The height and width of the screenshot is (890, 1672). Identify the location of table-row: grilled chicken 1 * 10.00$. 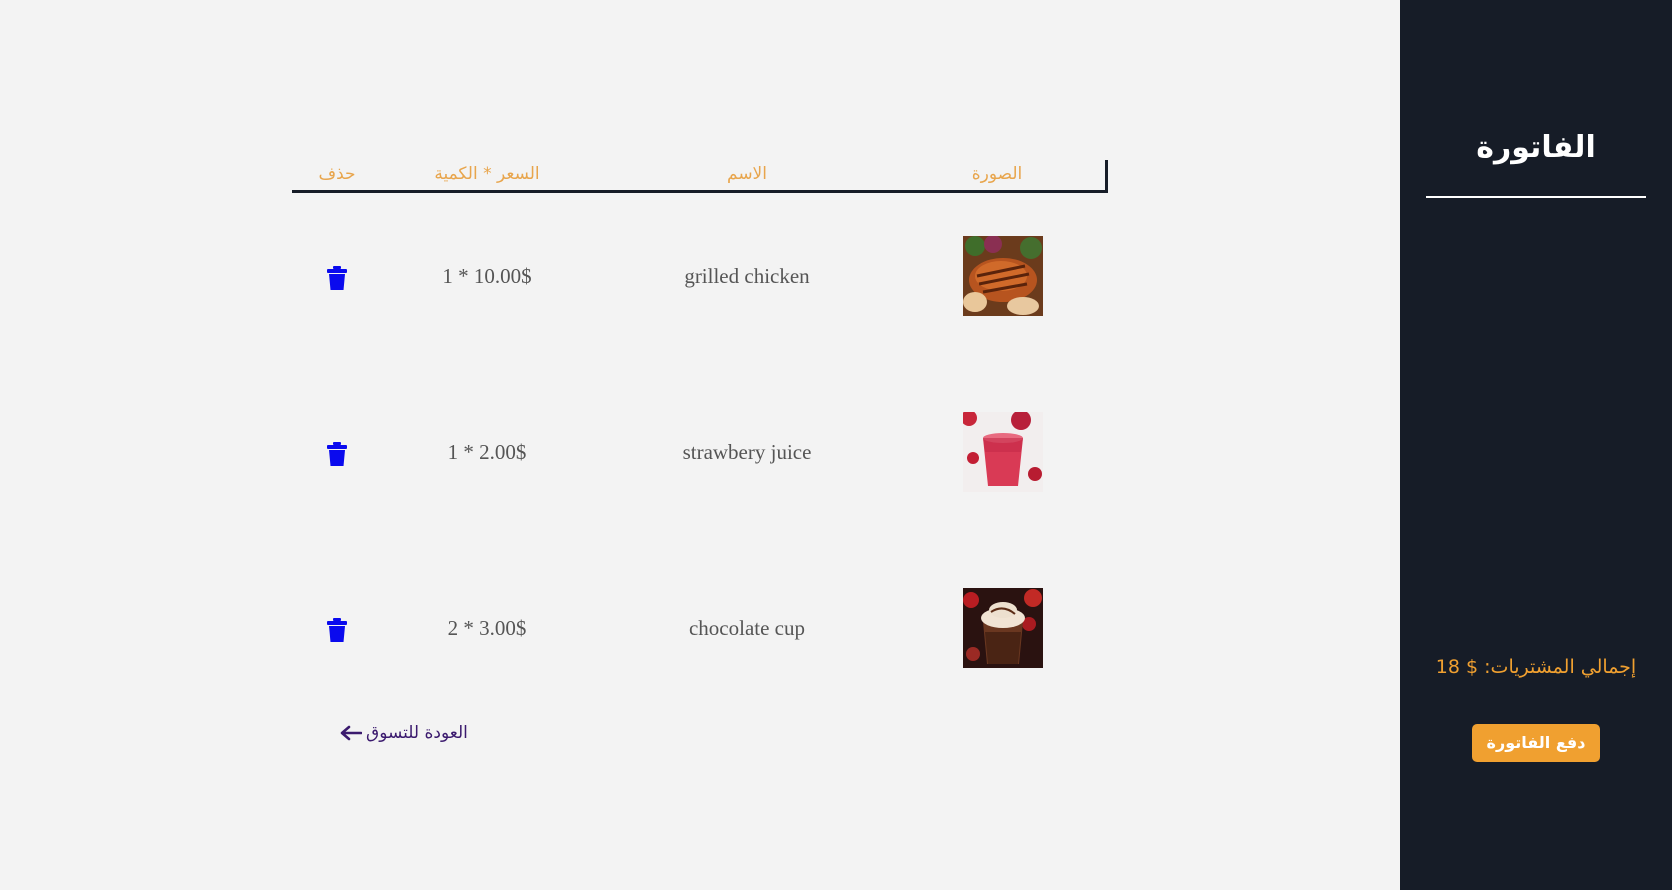
(700, 276).